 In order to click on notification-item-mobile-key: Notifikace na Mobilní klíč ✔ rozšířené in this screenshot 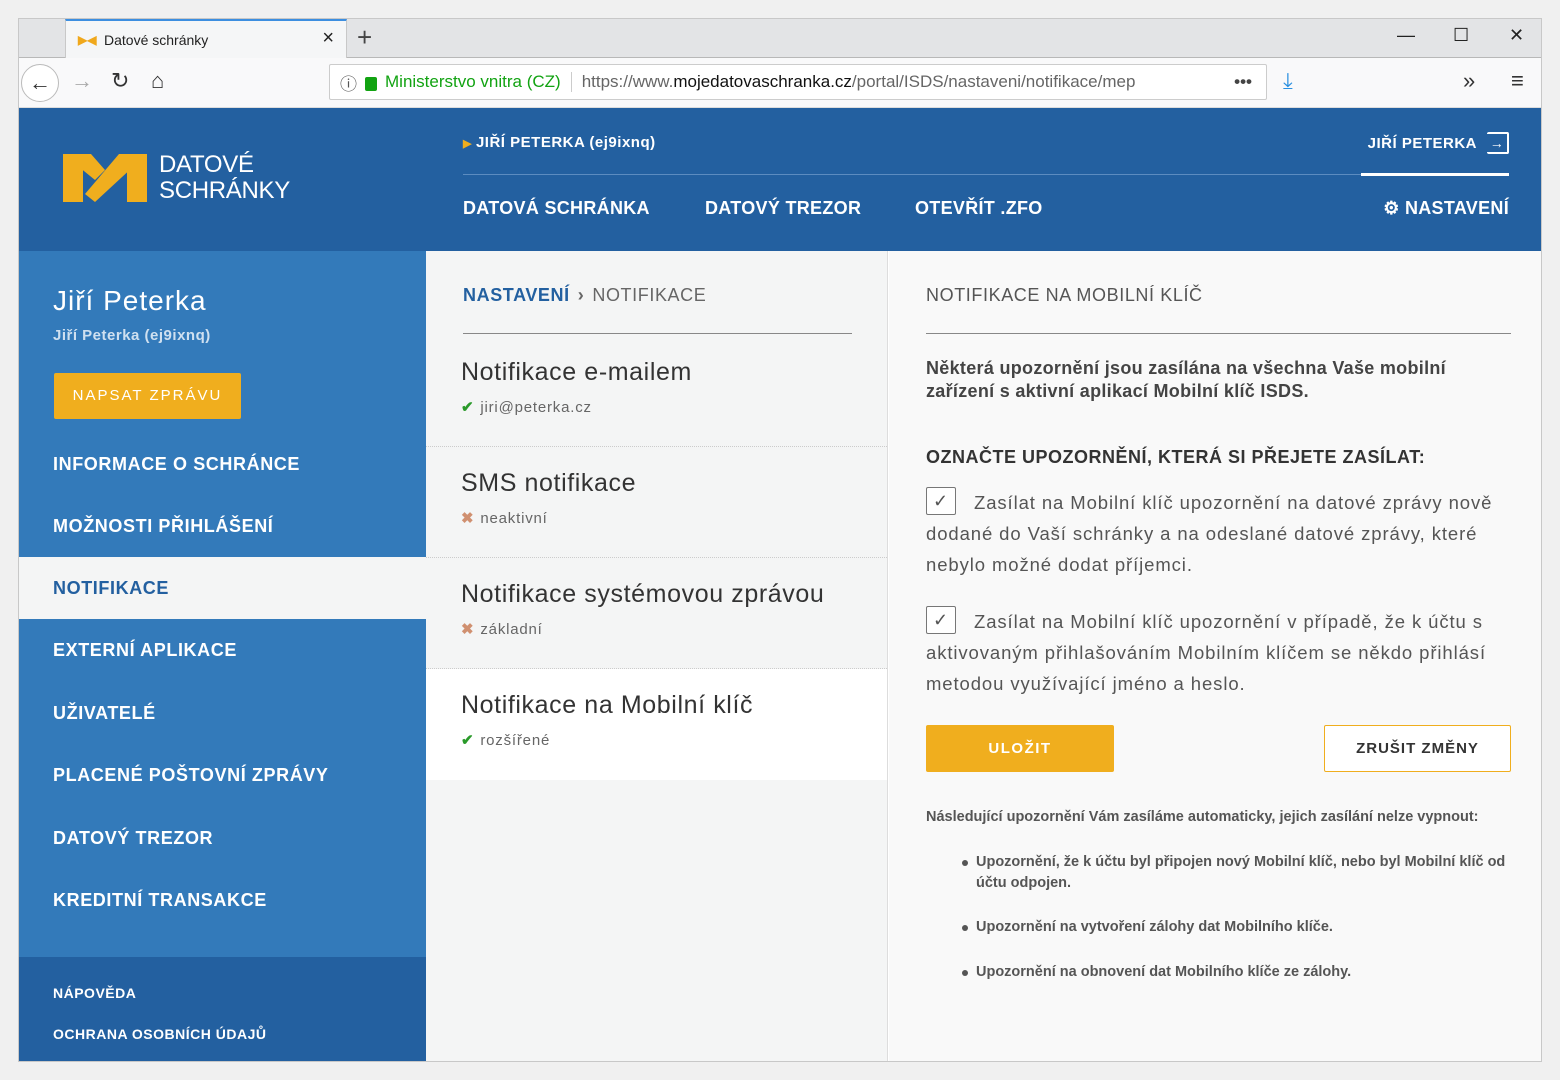, I will do `click(656, 724)`.